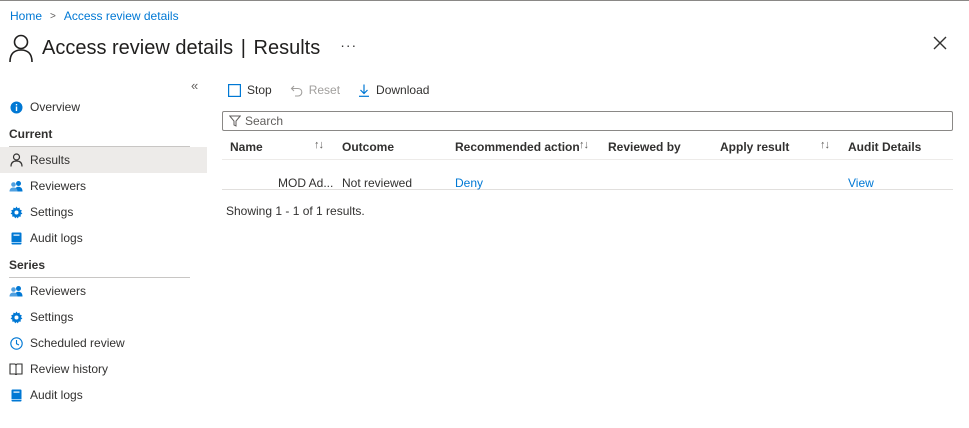  Describe the element at coordinates (585, 121) in the screenshot. I see `search-input` at that location.